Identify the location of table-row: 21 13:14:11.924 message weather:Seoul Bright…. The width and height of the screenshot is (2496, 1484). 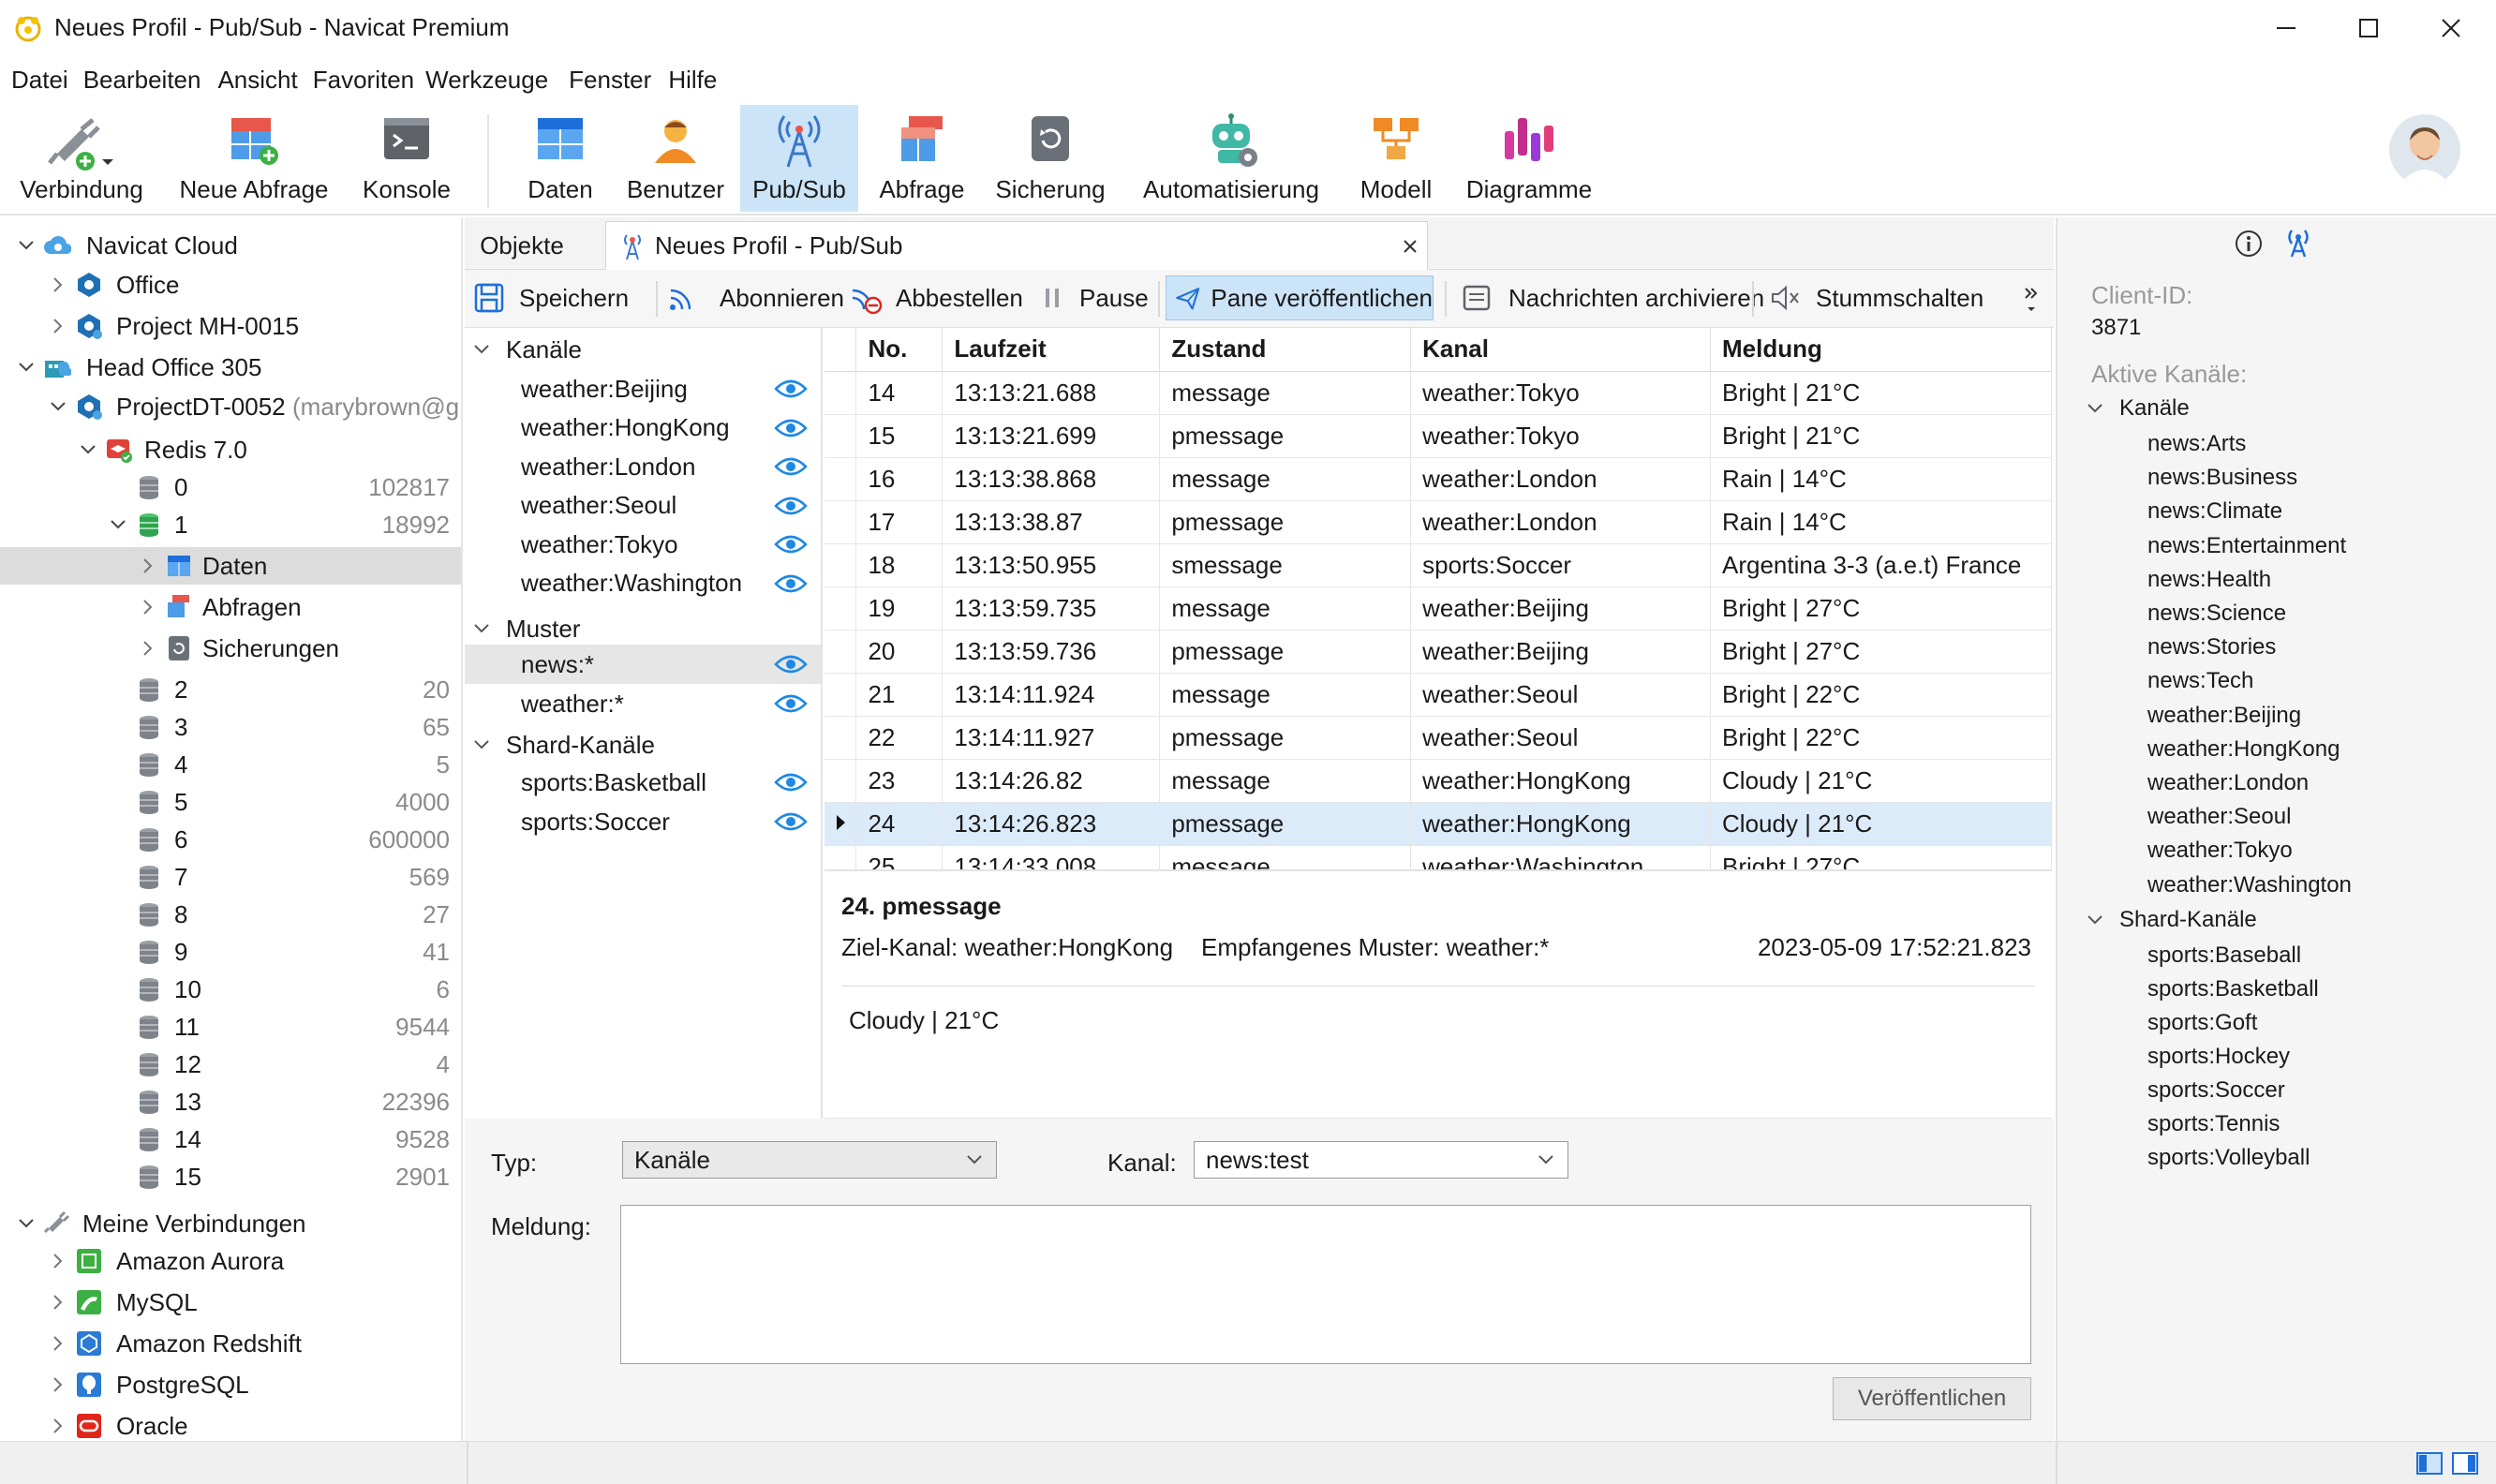
(1438, 695).